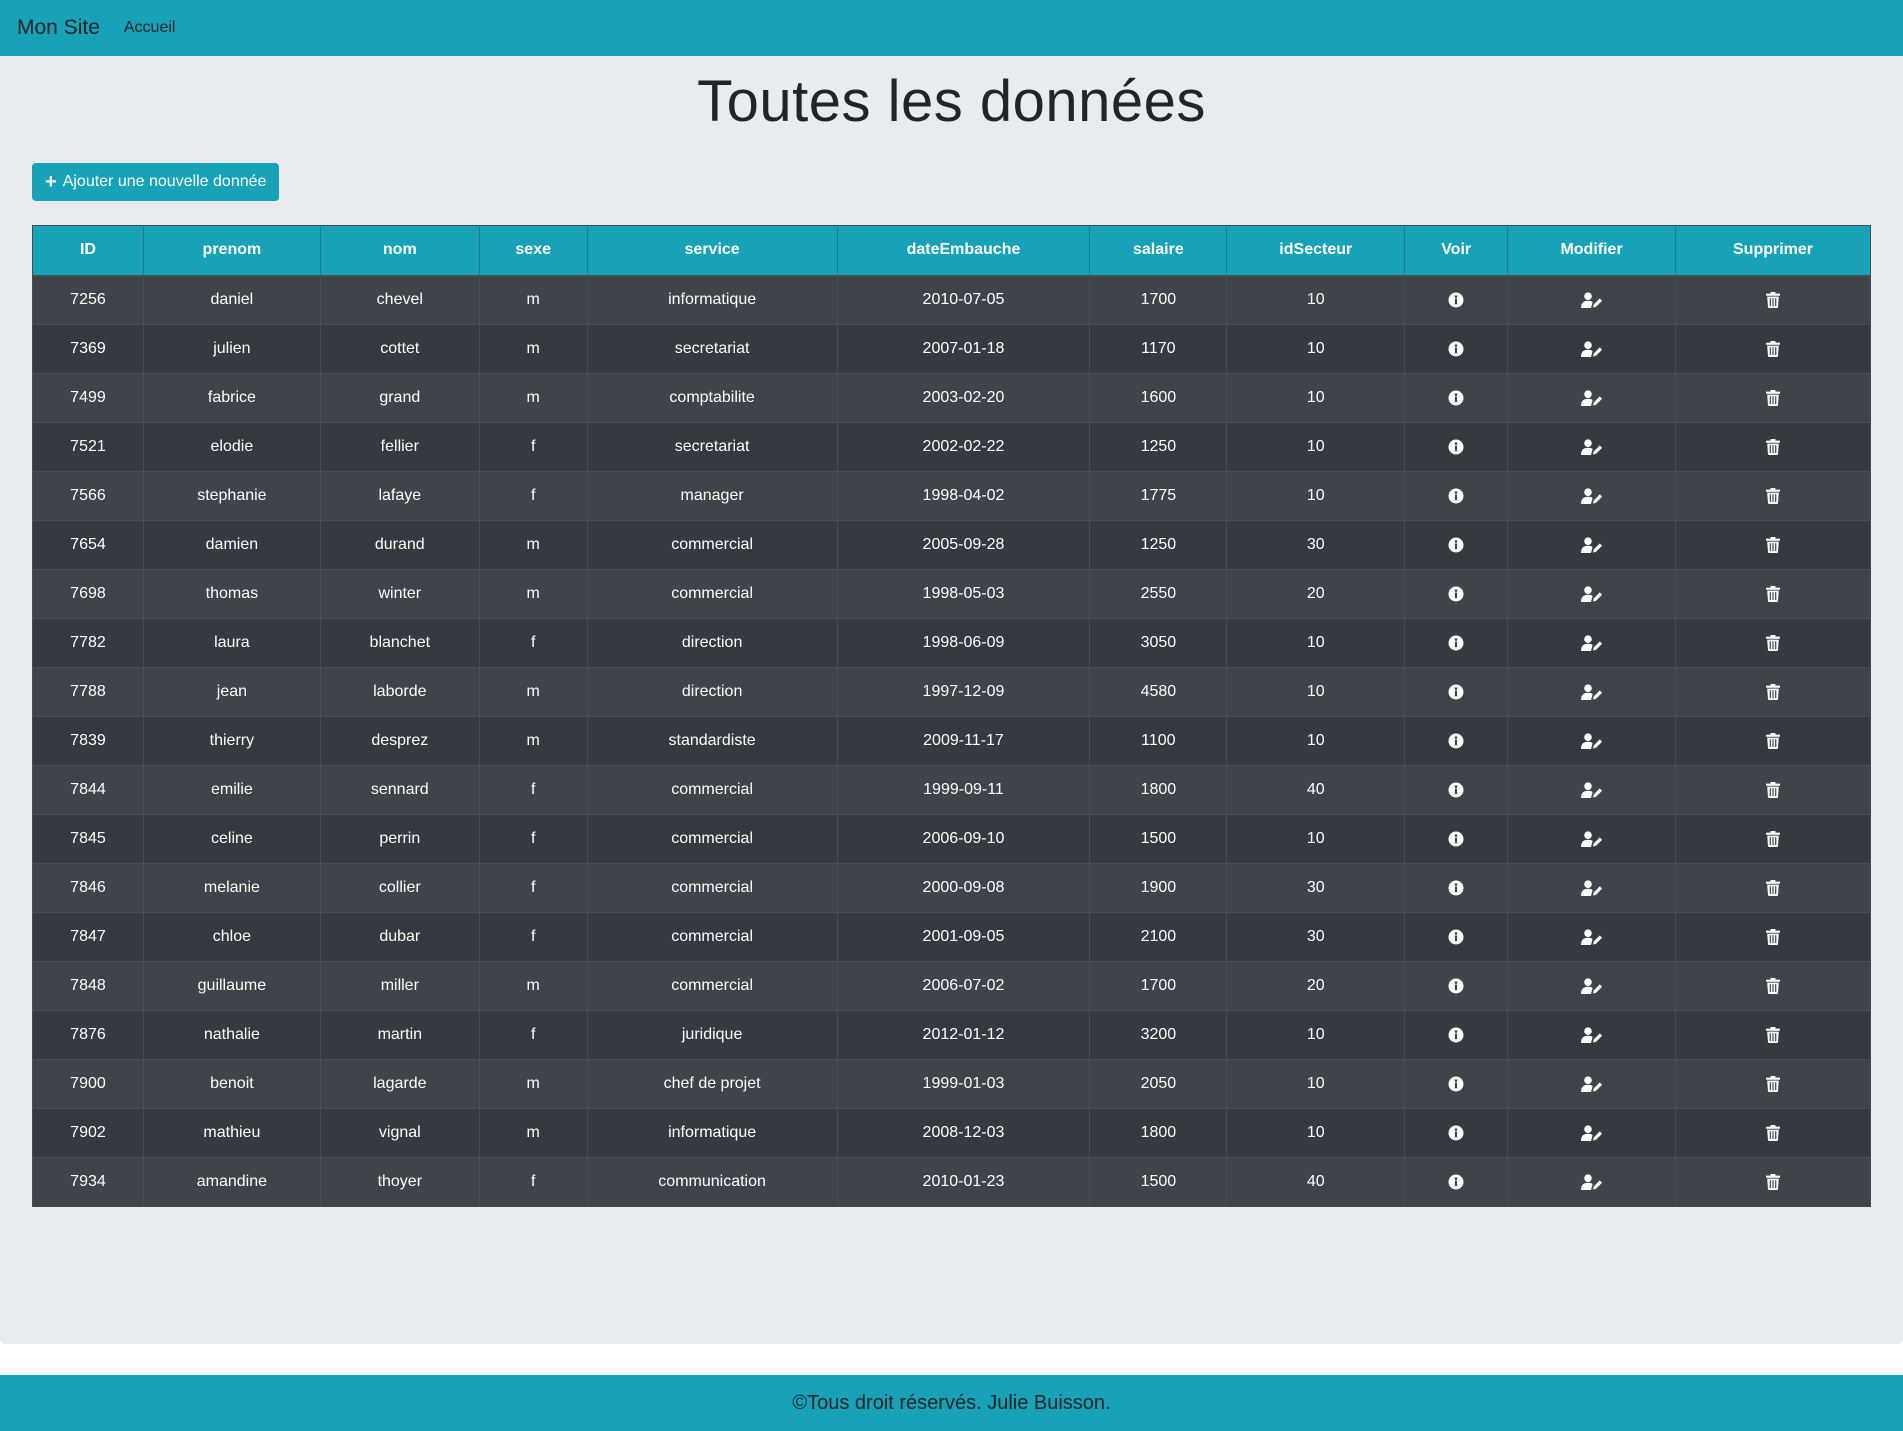 The height and width of the screenshot is (1431, 1903). Describe the element at coordinates (712, 1133) in the screenshot. I see `cell-service: informatique` at that location.